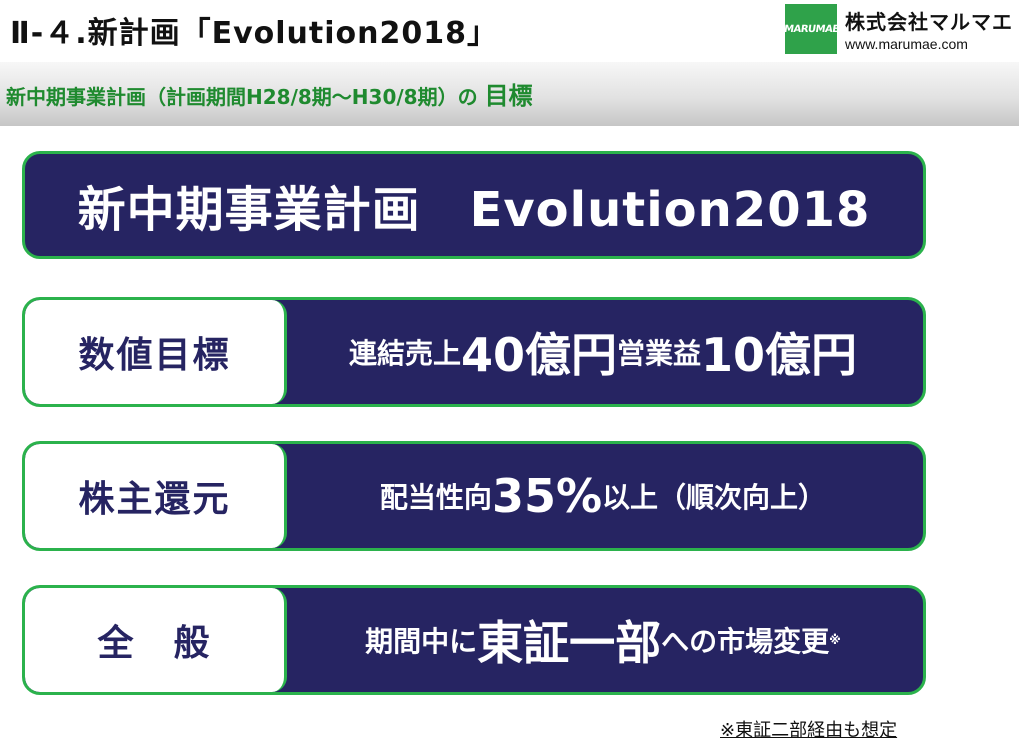 This screenshot has width=1019, height=750. What do you see at coordinates (714, 497) in the screenshot?
I see `payout-suffix: 以上（順次向上）` at bounding box center [714, 497].